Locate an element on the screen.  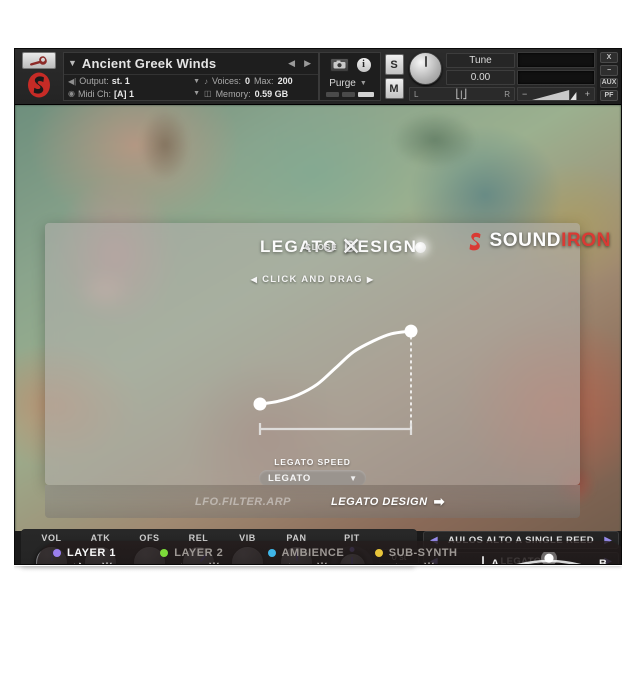
midi-dropdown-icon: ▼ is located at coordinates (198, 93).